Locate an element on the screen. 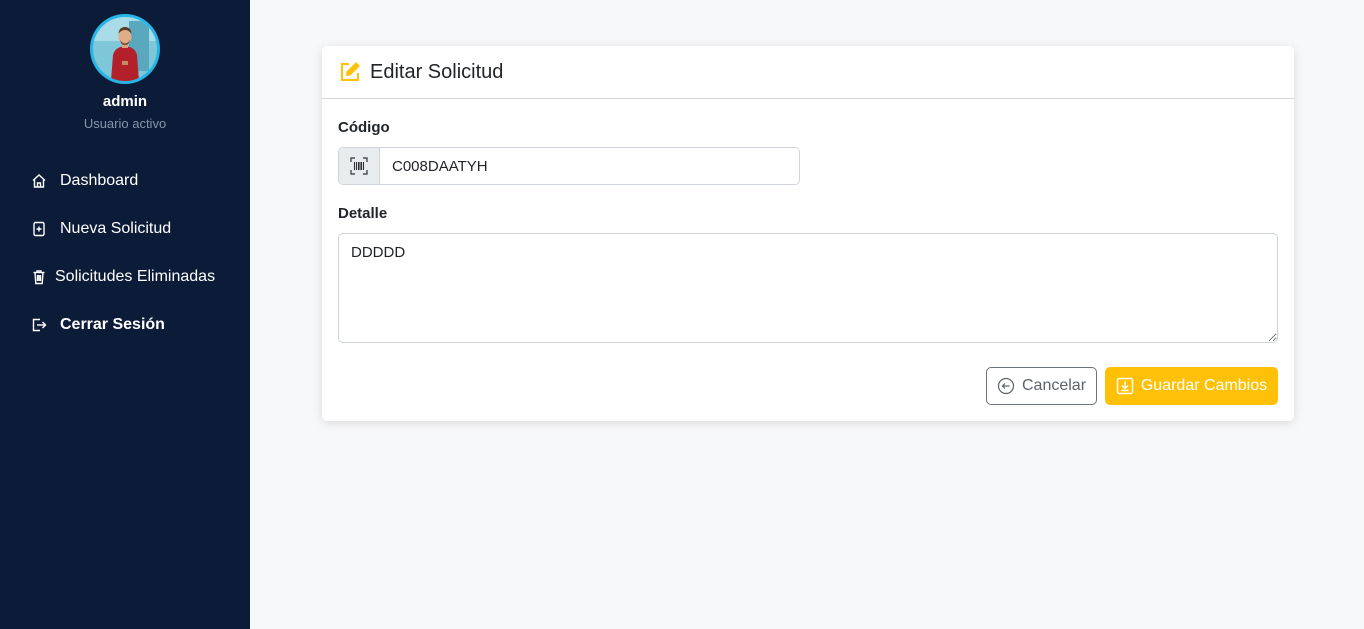 This screenshot has height=629, width=1364. edit-icon is located at coordinates (350, 72).